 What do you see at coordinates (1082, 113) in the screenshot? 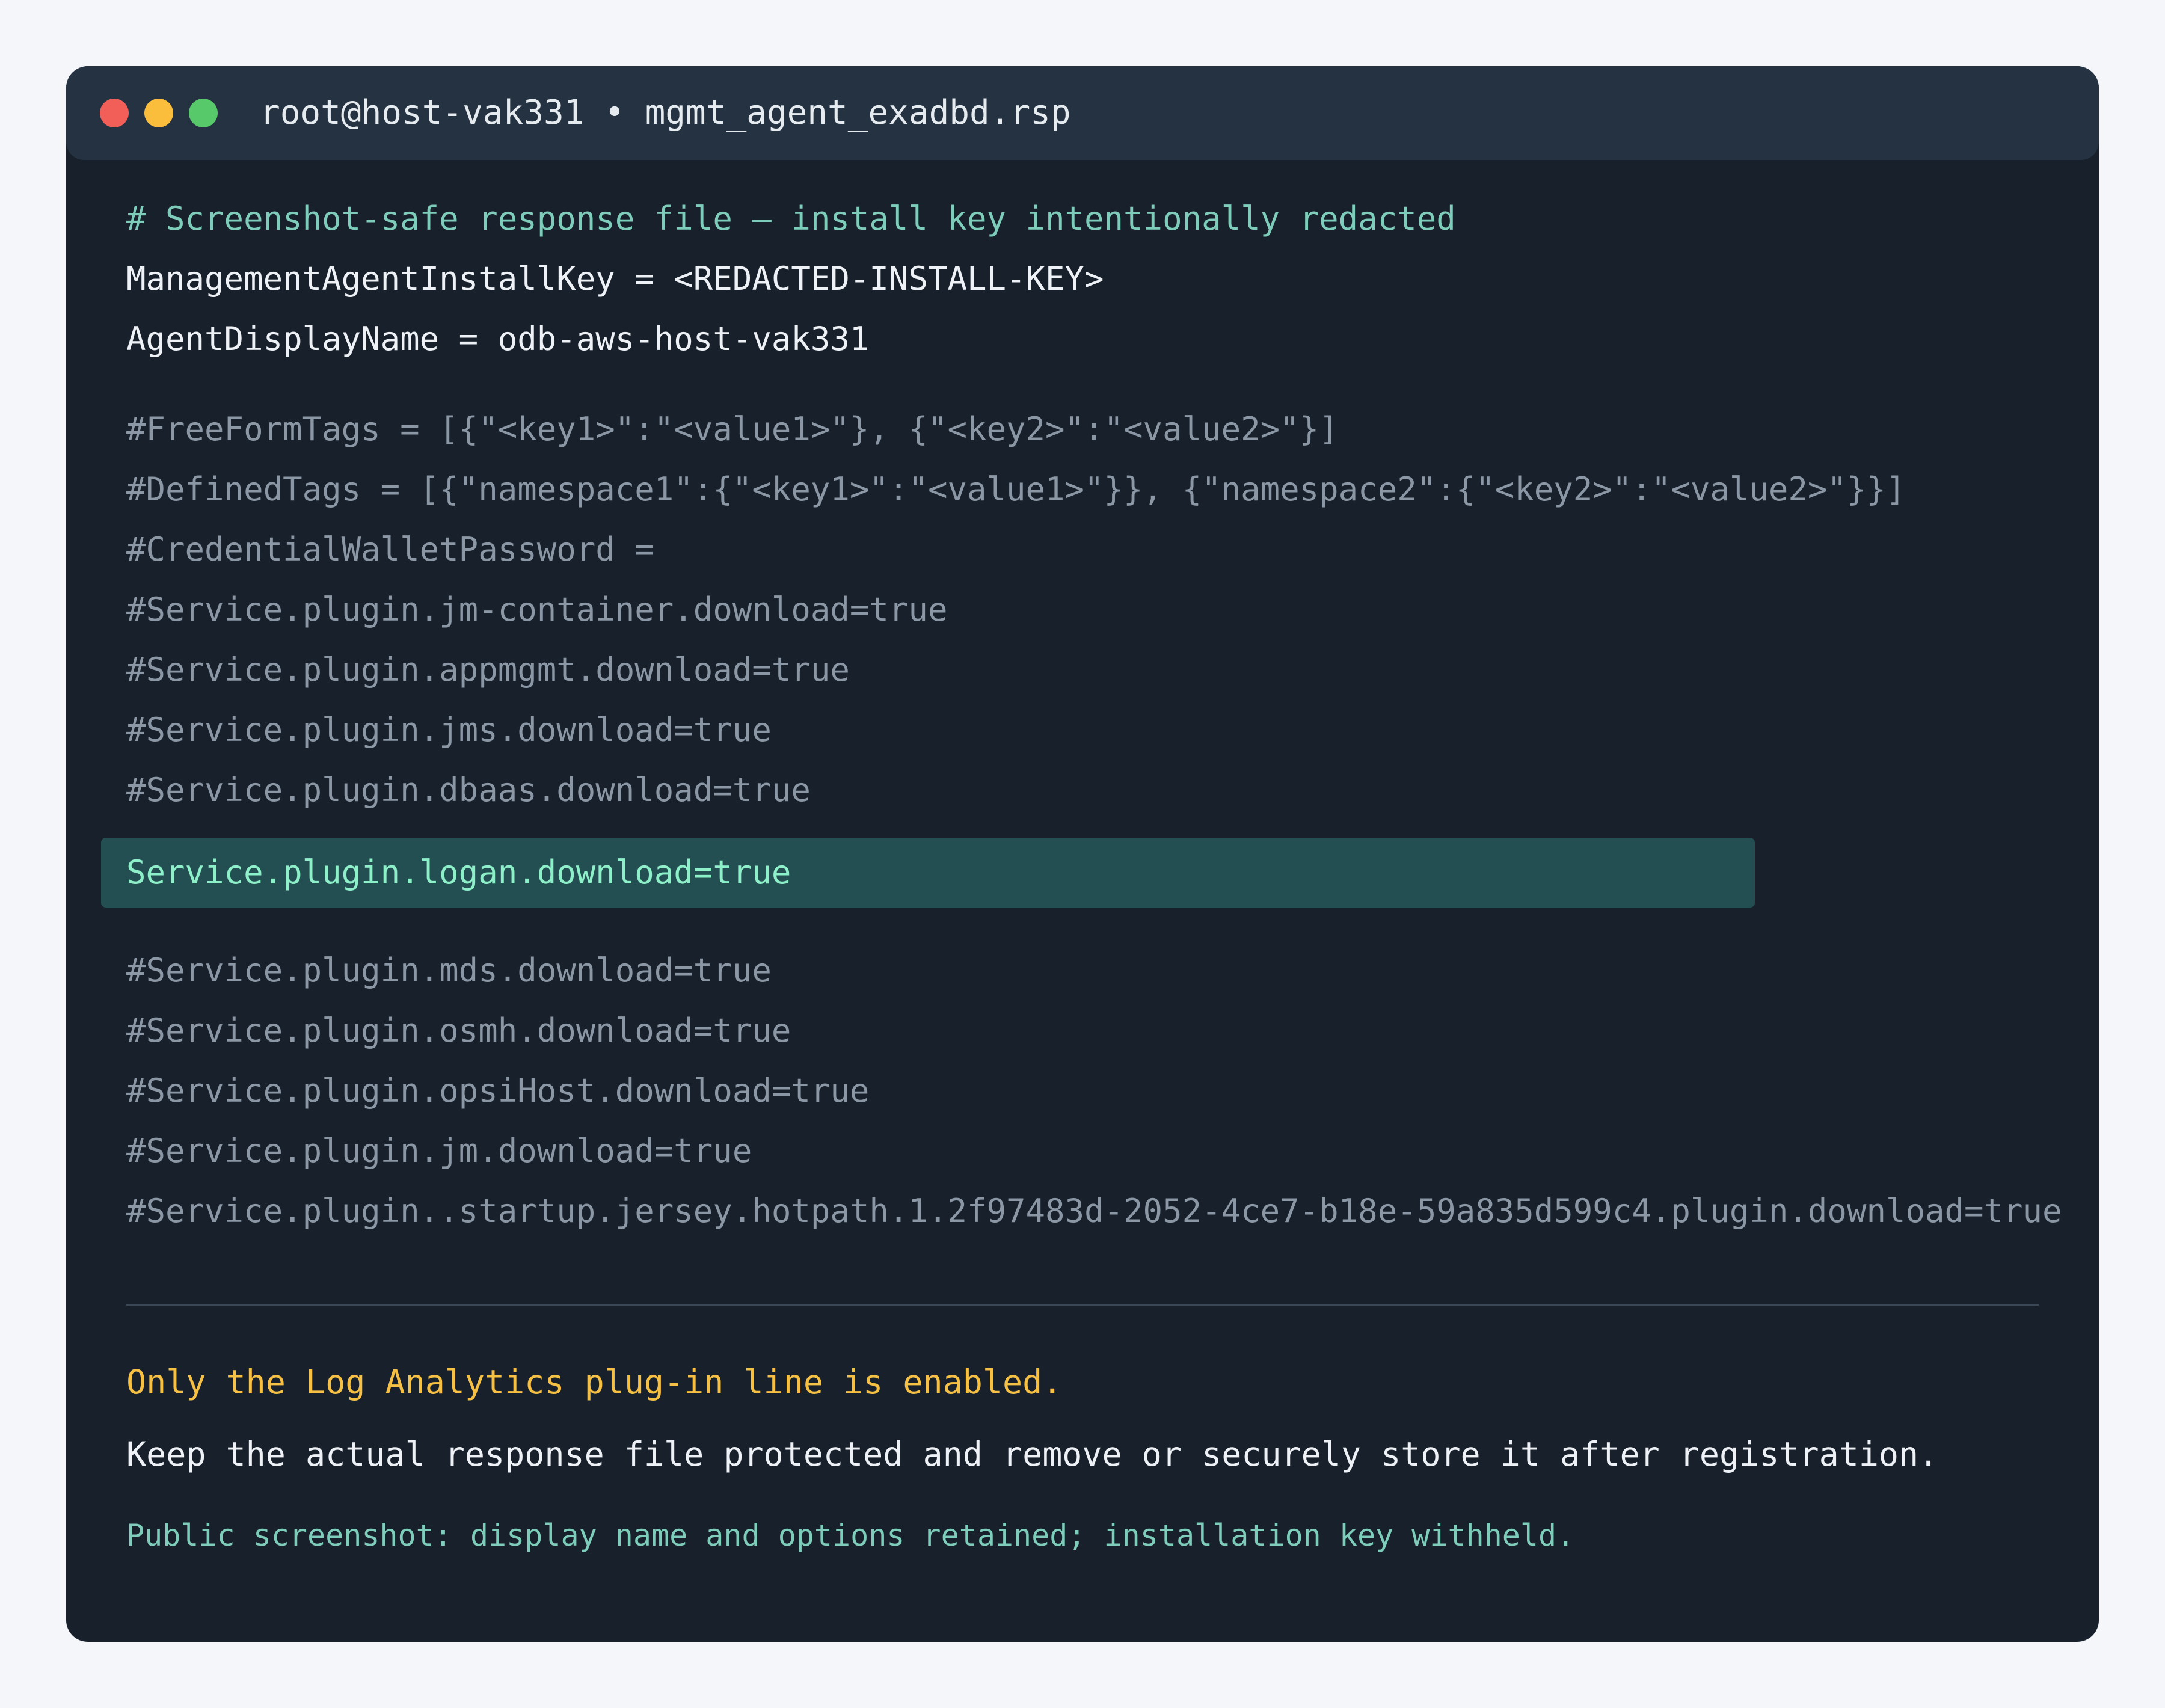
I see `window-titlebar: root@host-vak331 • mgmt_agent_exadbd.rsp` at bounding box center [1082, 113].